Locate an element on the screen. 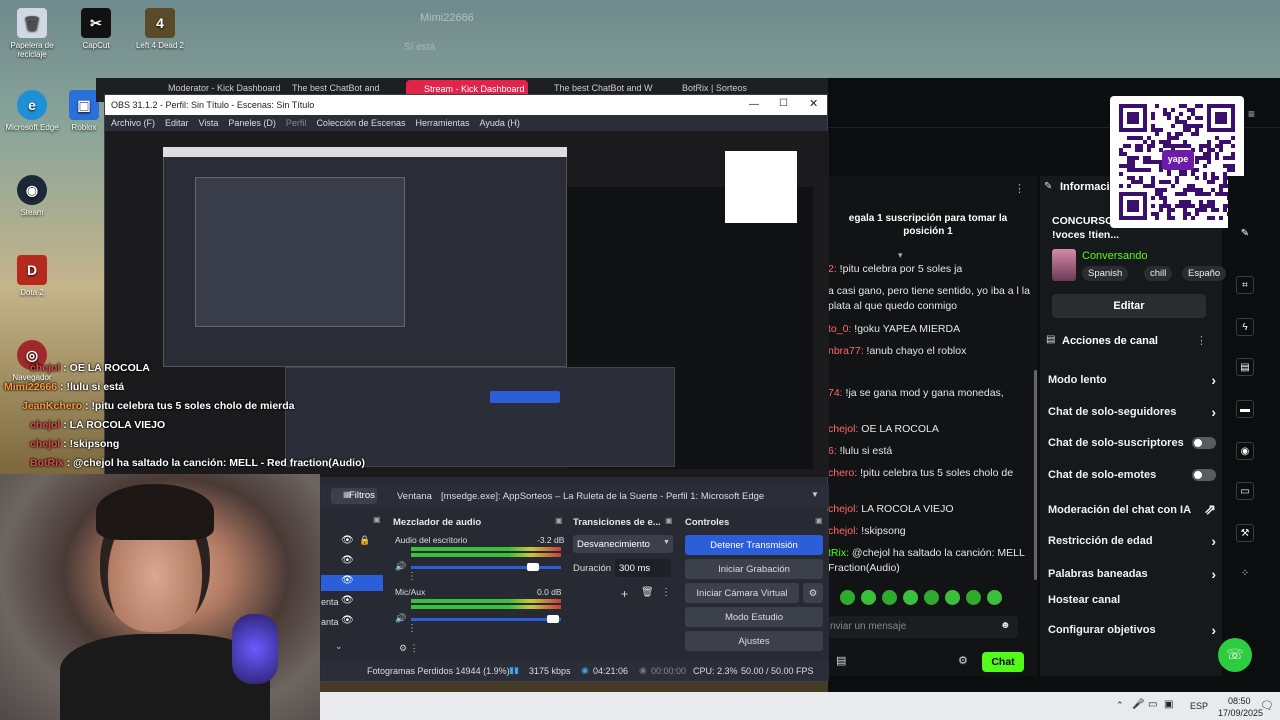 This screenshot has height=720, width=1280. studio-mode-button: Modo Estudio is located at coordinates (754, 617).